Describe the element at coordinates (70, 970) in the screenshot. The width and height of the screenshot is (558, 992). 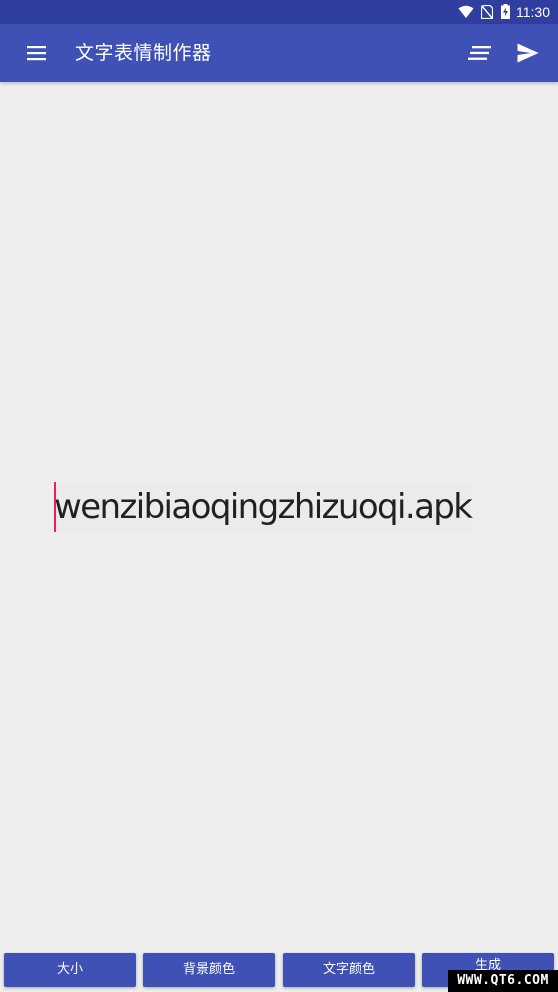
I see `size-button: 大小` at that location.